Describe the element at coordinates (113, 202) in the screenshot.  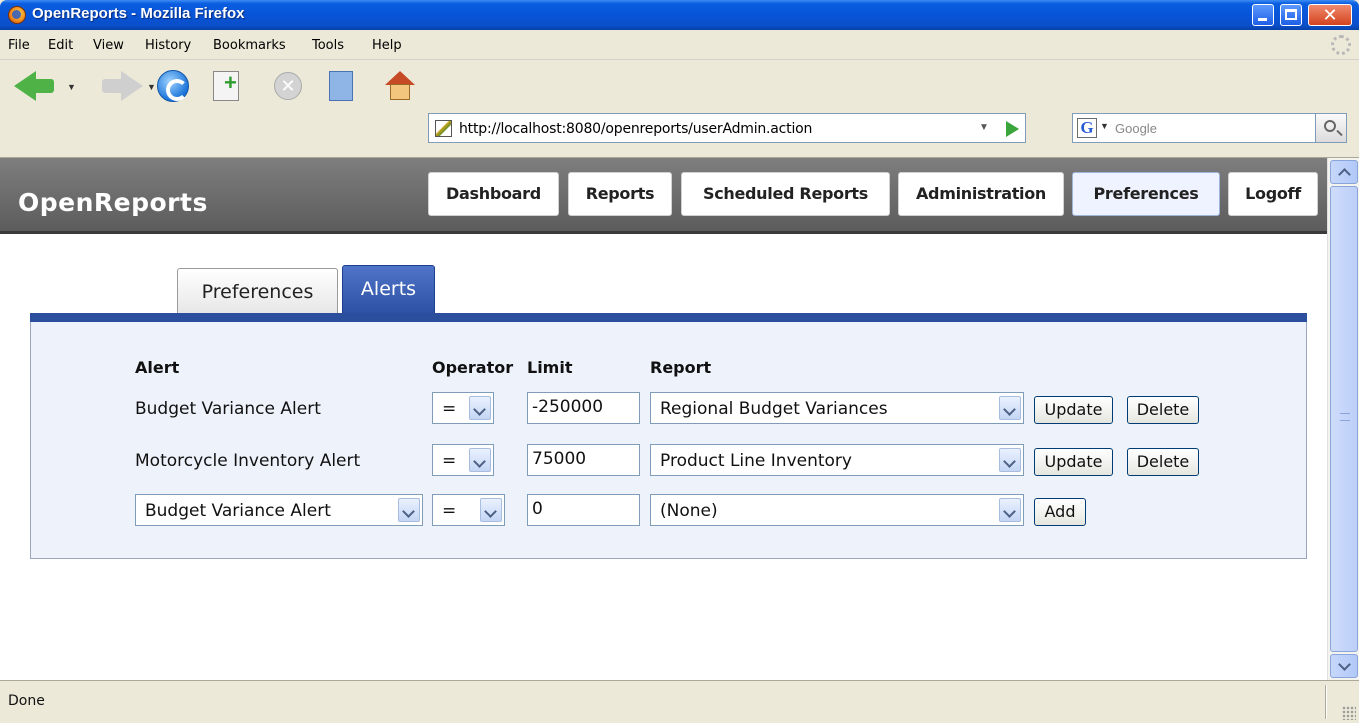
I see `app-logo: OpenReports` at that location.